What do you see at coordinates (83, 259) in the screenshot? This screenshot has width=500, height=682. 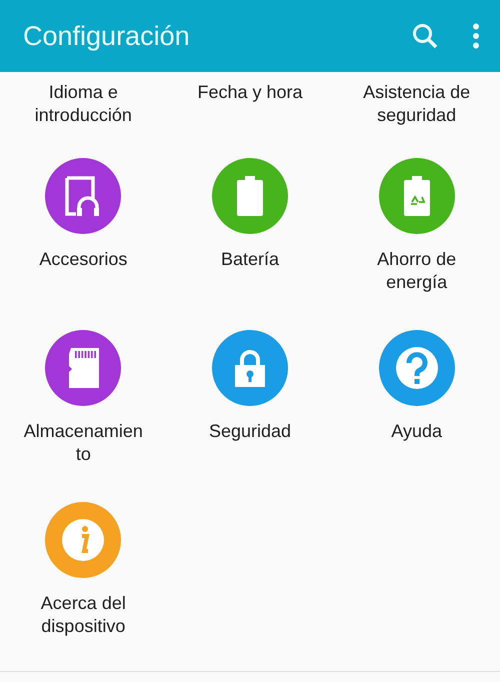 I see `setting-label: Accesorios` at bounding box center [83, 259].